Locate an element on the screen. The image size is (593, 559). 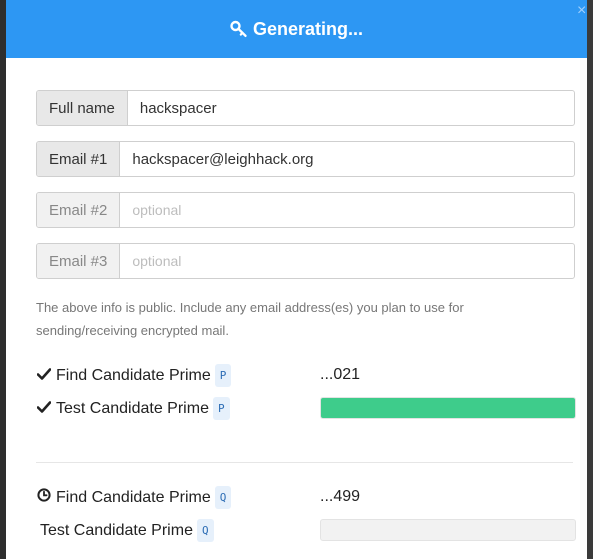
clock-icon is located at coordinates (44, 497).